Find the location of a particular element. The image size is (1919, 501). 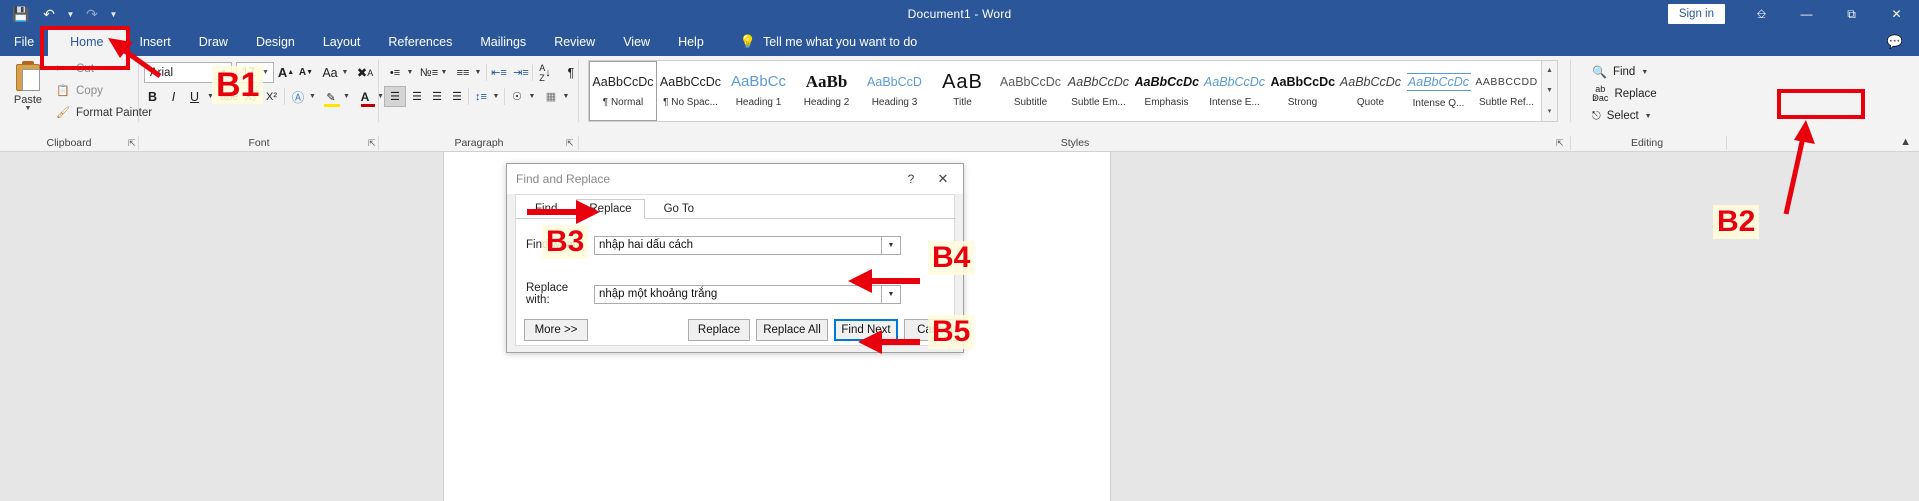

tab-home: Home is located at coordinates (87, 42).